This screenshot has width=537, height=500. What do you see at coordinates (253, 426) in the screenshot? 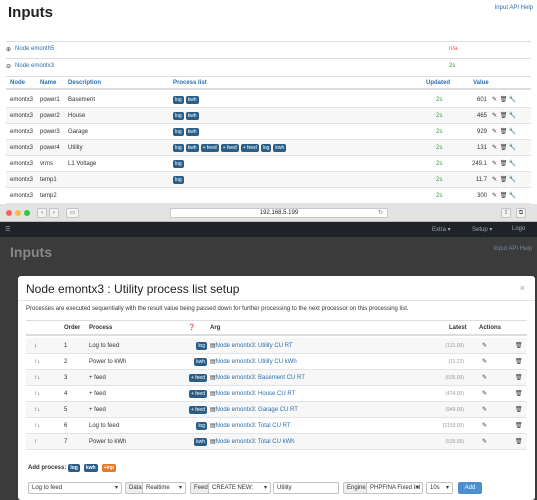
I see `arg-link: Node emontx3: Total CU RT` at bounding box center [253, 426].